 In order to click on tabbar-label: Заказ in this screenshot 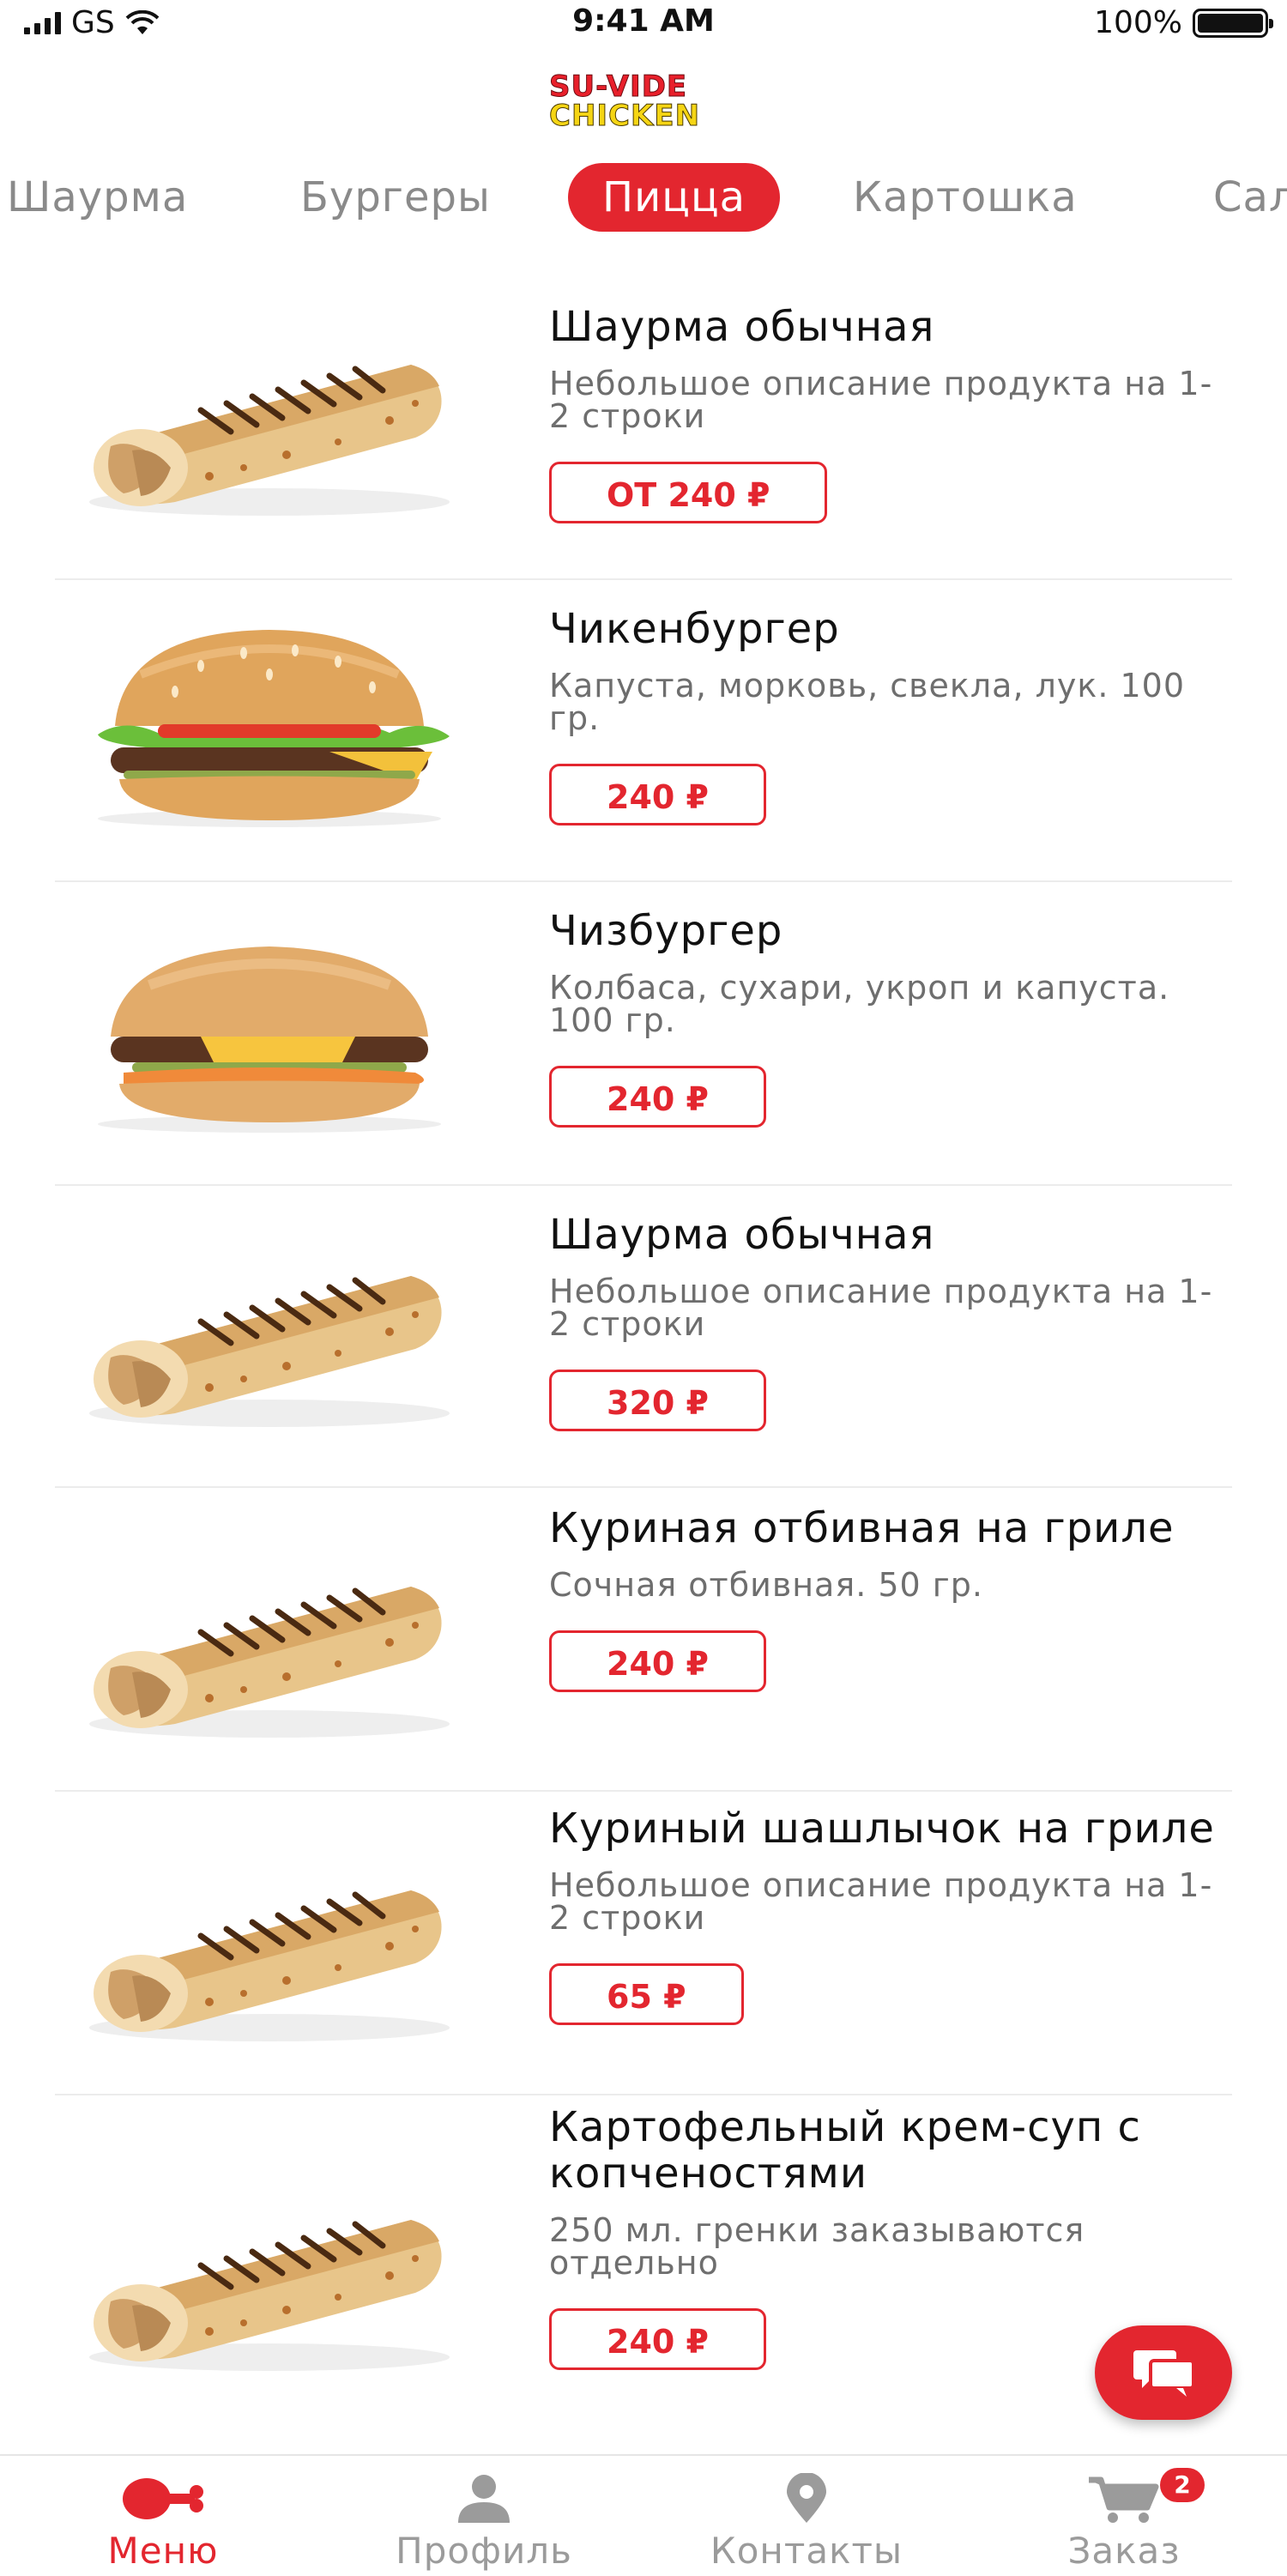, I will do `click(1124, 2551)`.